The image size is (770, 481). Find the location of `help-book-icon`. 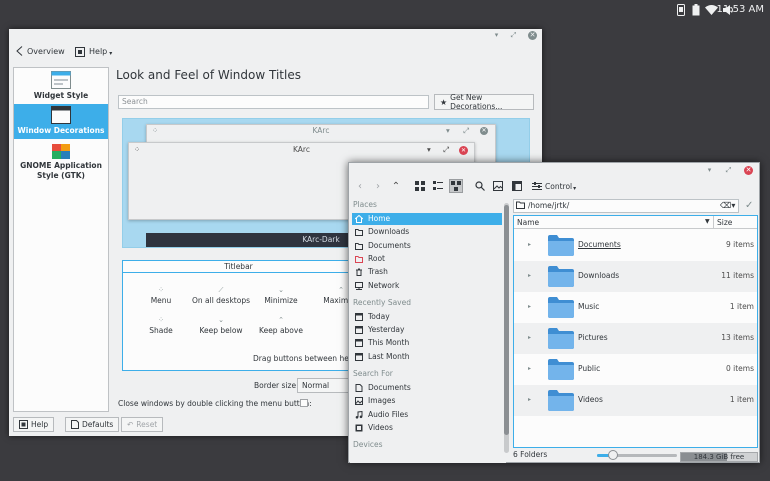

help-book-icon is located at coordinates (23, 424).